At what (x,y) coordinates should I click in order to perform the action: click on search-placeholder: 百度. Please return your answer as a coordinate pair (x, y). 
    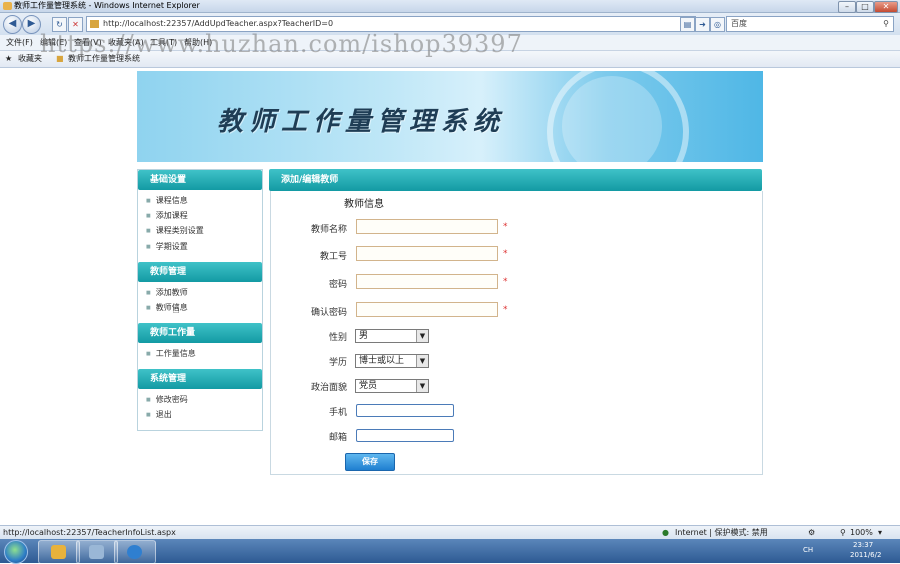
    Looking at the image, I should click on (739, 23).